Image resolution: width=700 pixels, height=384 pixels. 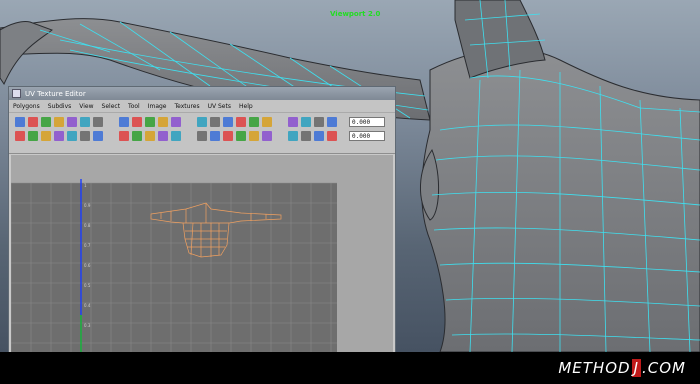 I want to click on uv-editor-window-icon, so click(x=16, y=93).